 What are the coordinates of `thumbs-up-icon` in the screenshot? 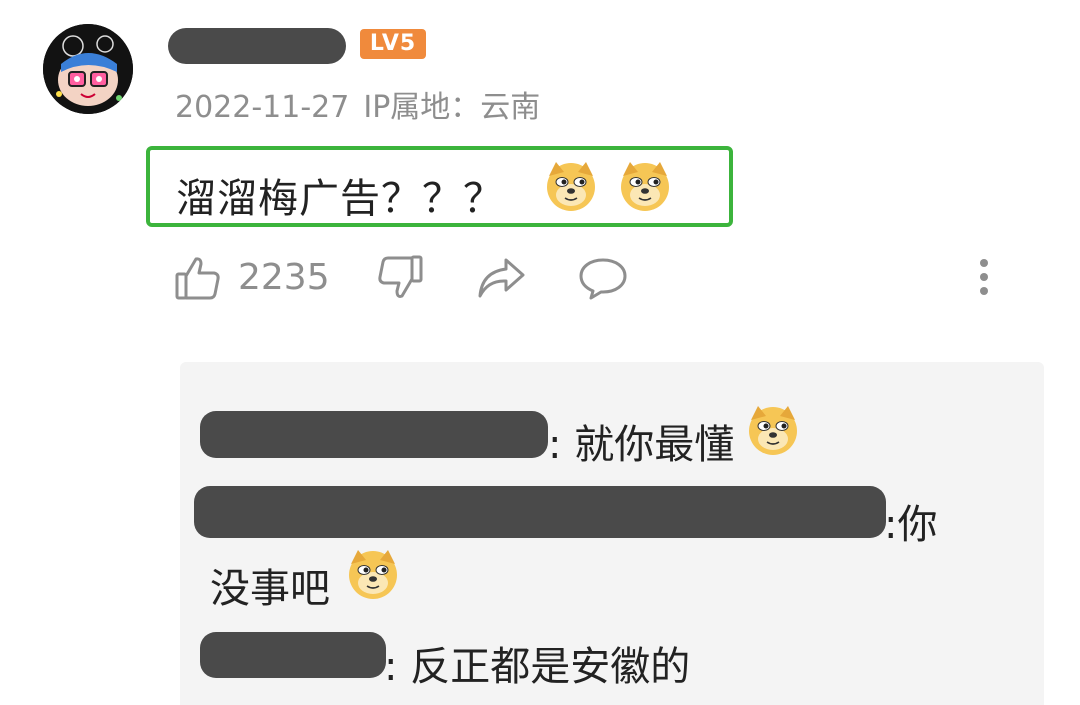 It's located at (198, 278).